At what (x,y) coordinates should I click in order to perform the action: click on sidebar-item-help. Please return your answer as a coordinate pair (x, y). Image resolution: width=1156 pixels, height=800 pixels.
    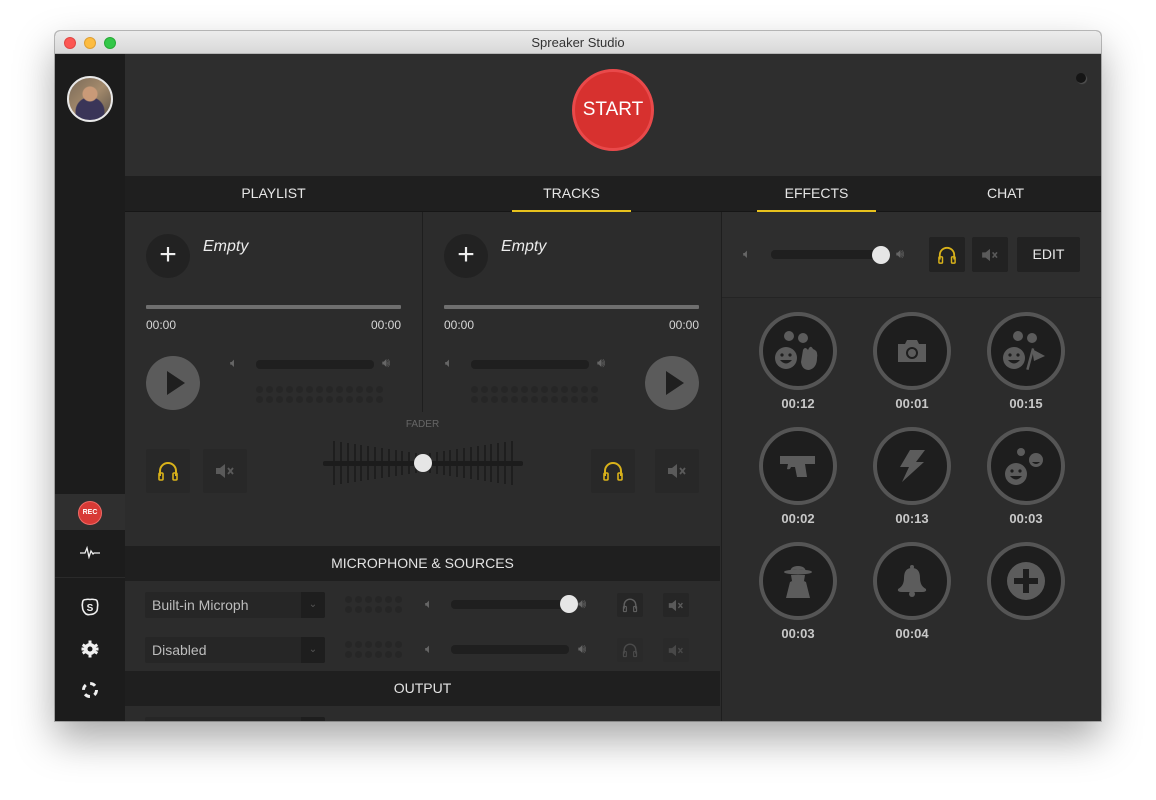
    Looking at the image, I should click on (90, 690).